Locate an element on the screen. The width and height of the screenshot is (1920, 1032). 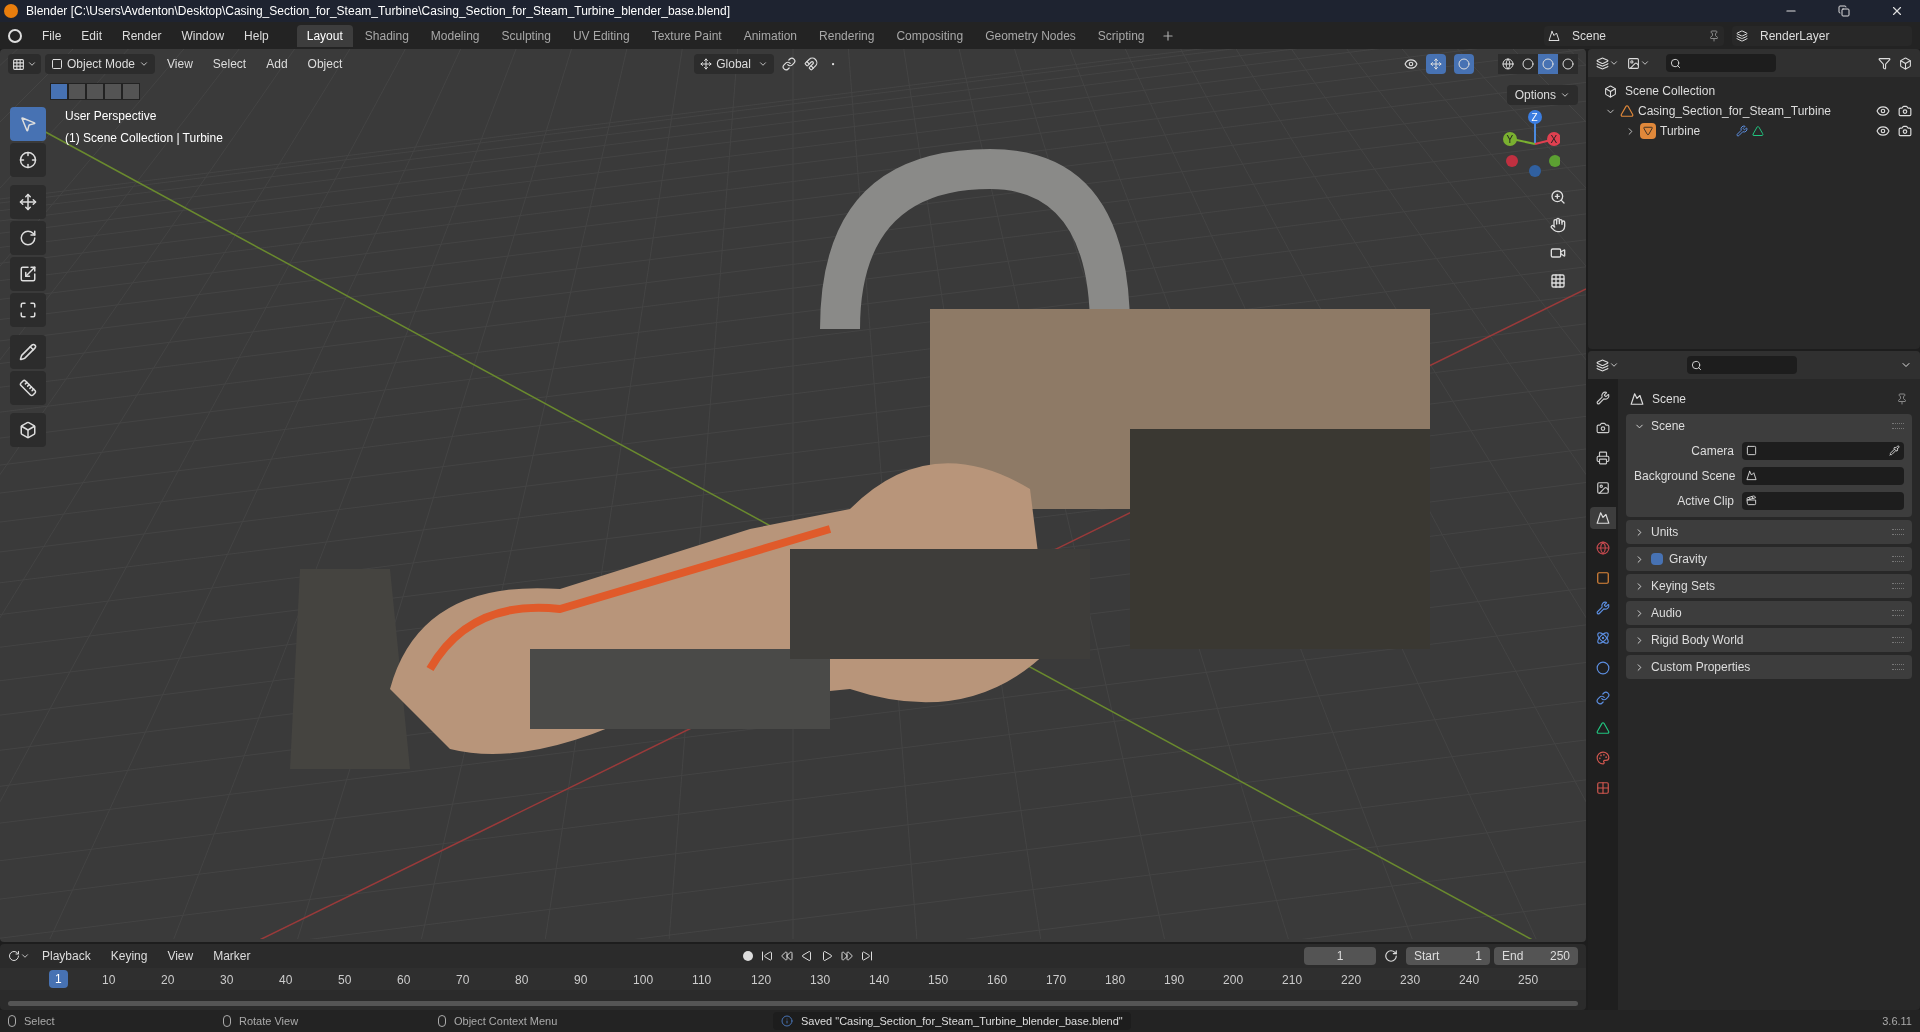
outliner-item: Casing_Section_for_Steam_Turbine is located at coordinates (1734, 111).